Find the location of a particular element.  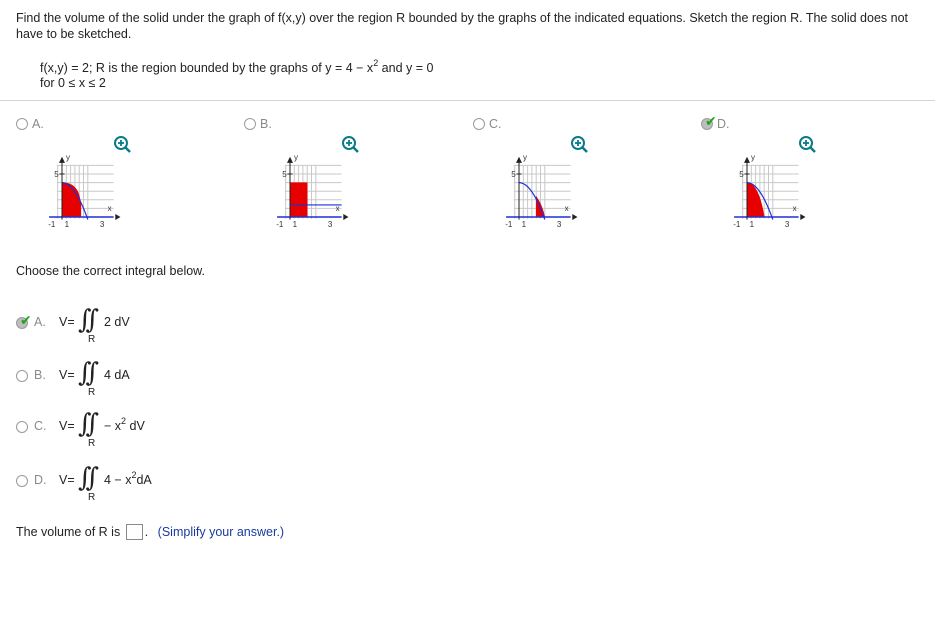

graph-option-d-label: D. is located at coordinates (723, 124).